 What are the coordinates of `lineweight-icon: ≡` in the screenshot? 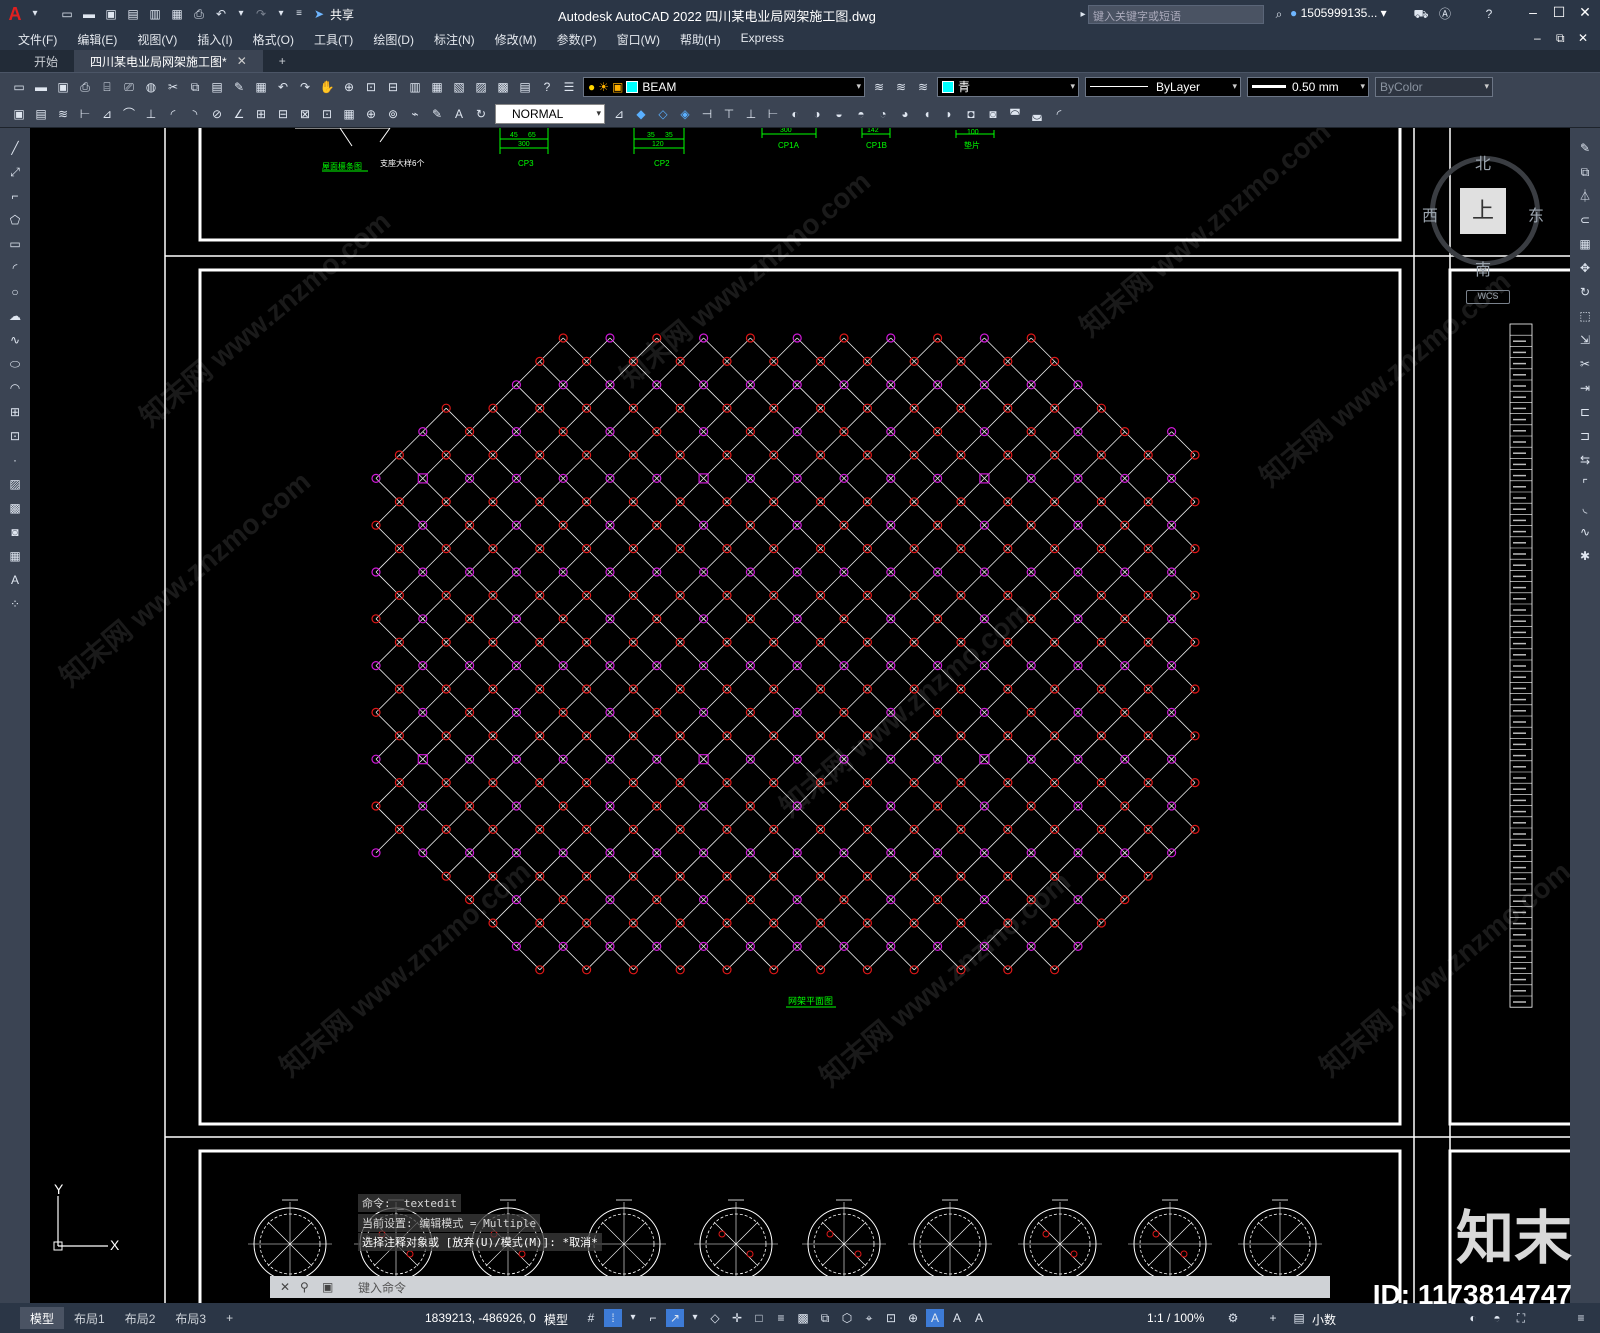 It's located at (781, 1318).